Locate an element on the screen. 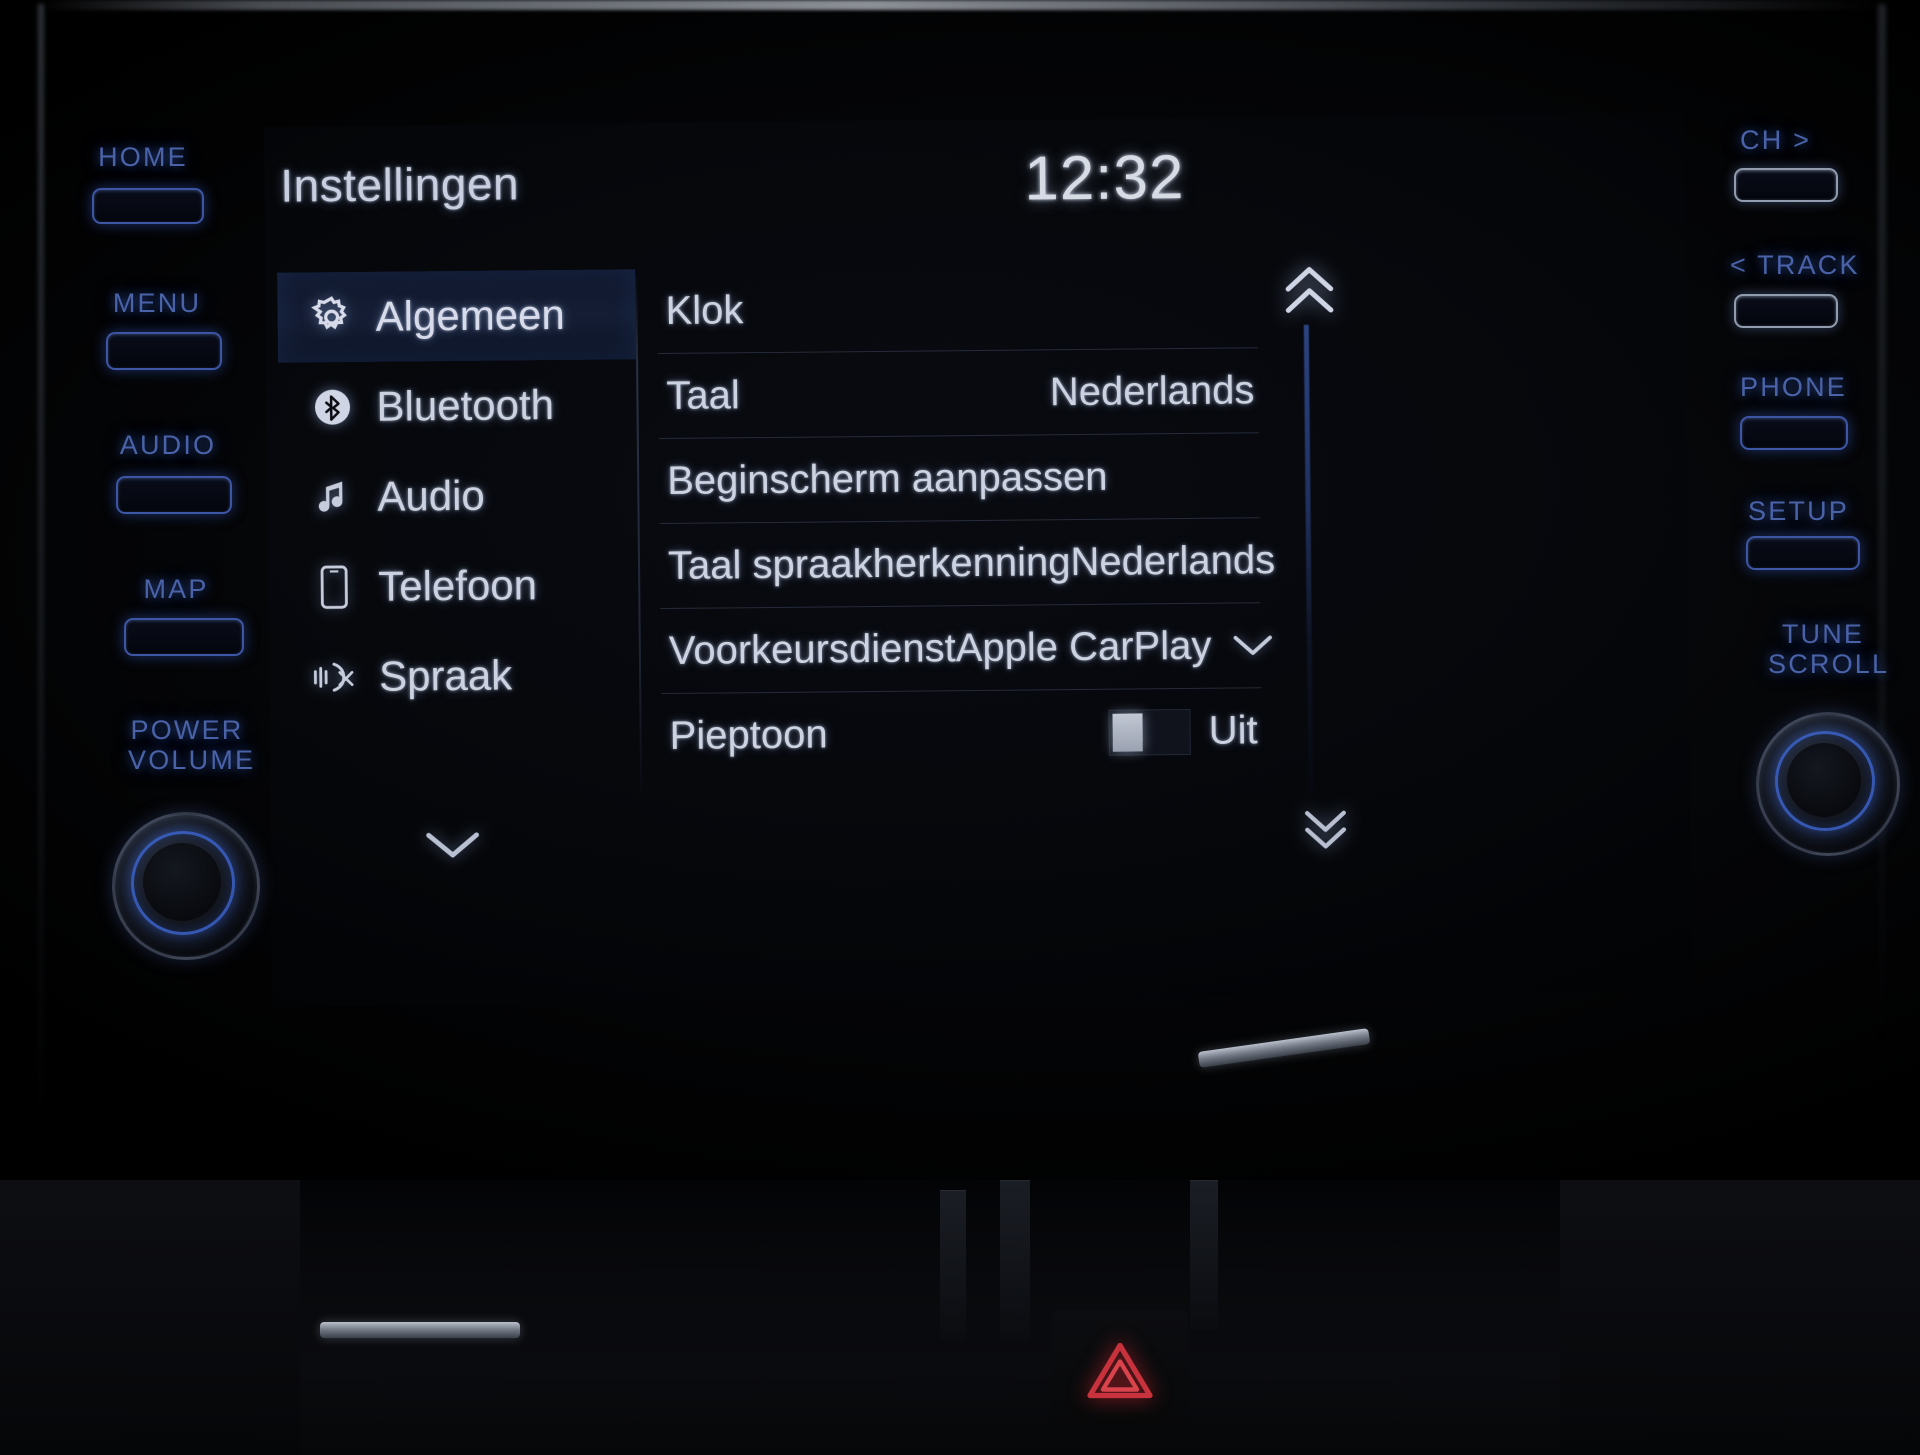 The height and width of the screenshot is (1455, 1920). sidebar-item-telefoon: Telefoon is located at coordinates (459, 585).